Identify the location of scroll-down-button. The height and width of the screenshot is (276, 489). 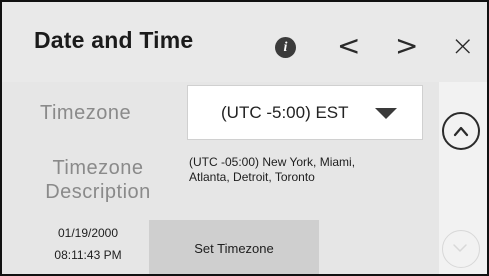
(461, 249).